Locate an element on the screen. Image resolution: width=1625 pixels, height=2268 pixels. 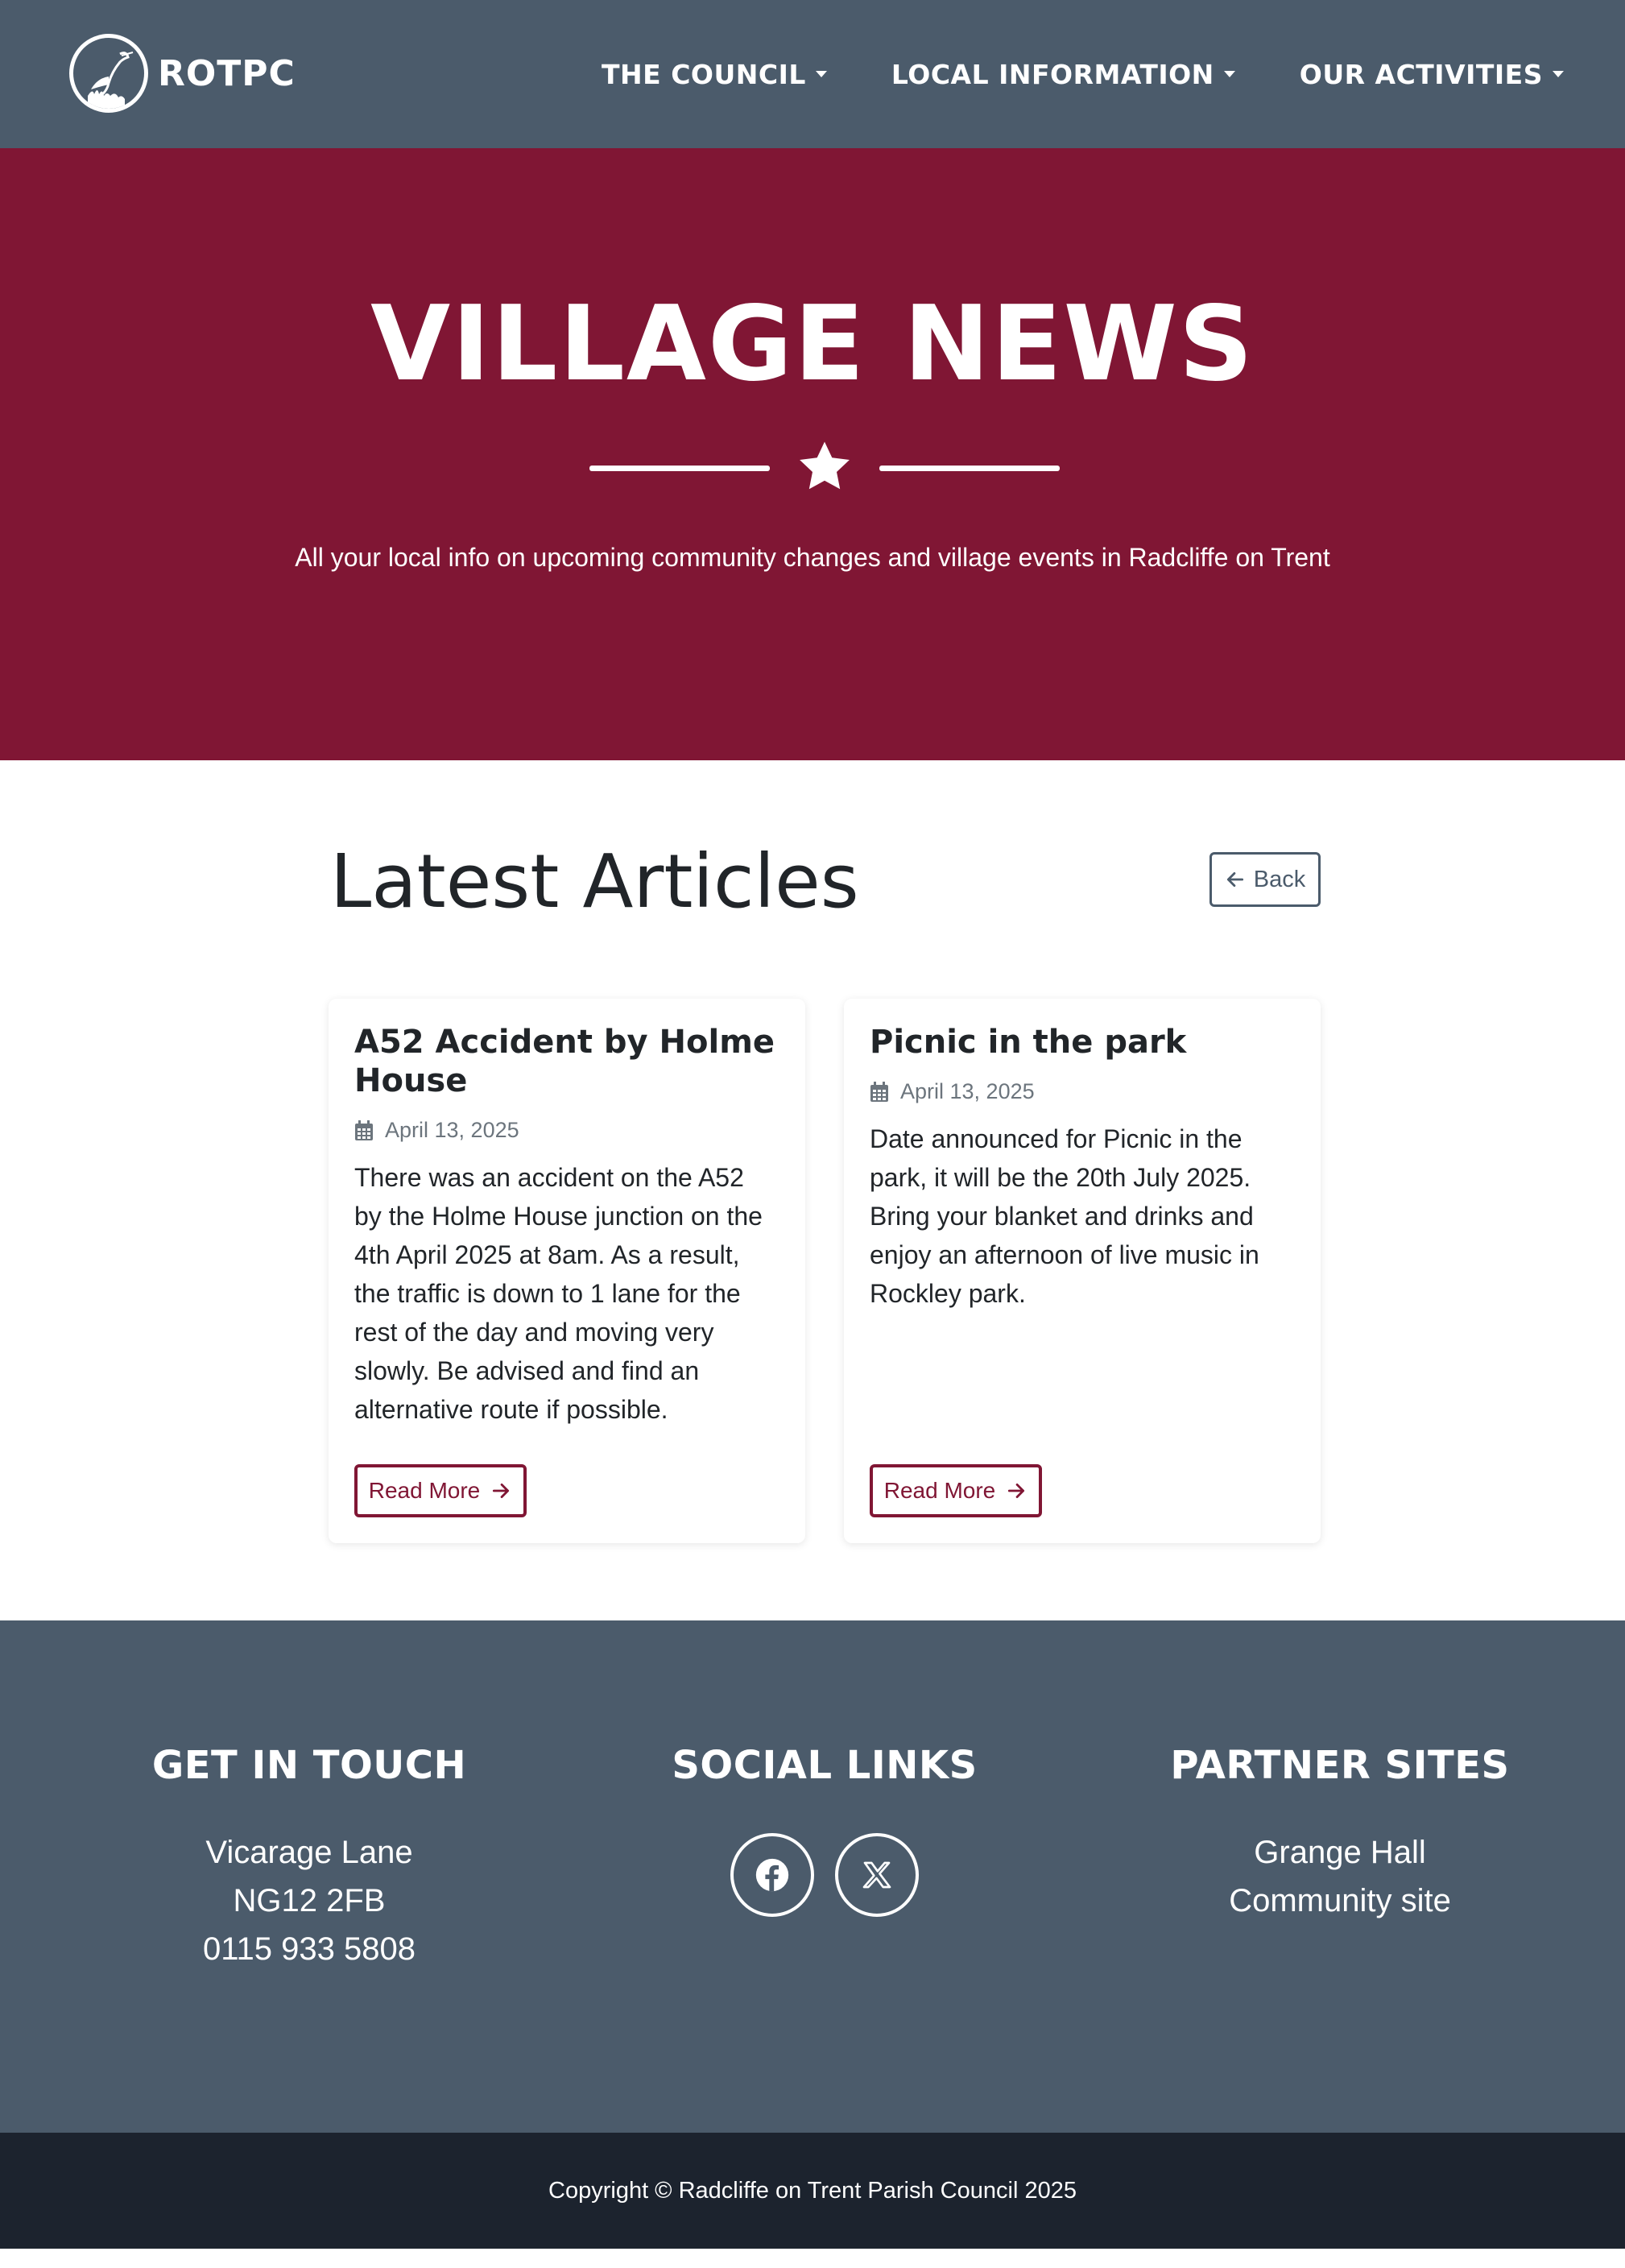
partner-link-grange-hall: Grange Hall is located at coordinates (1340, 1852).